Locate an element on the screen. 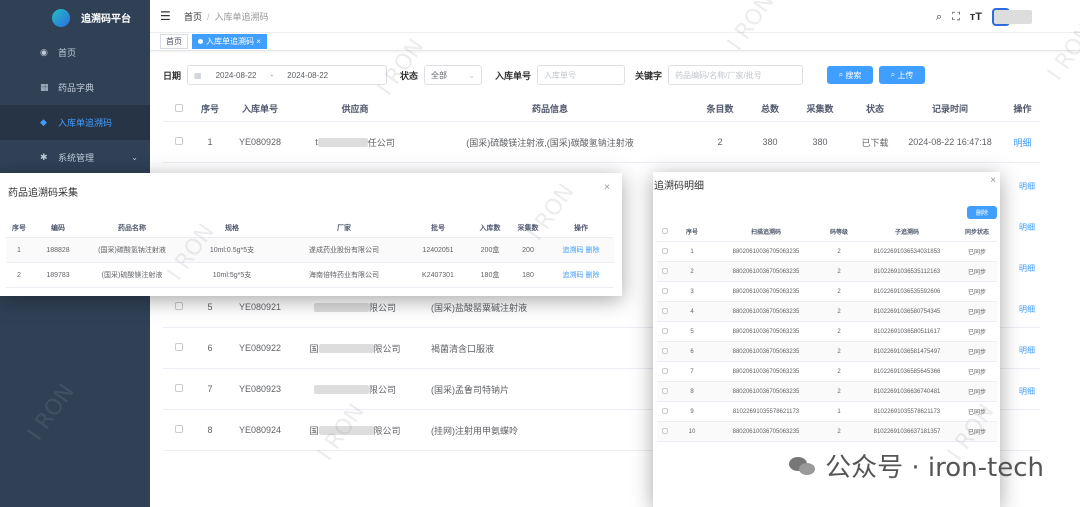 Image resolution: width=1080 pixels, height=507 pixels. font-size-icon: тТ is located at coordinates (976, 17).